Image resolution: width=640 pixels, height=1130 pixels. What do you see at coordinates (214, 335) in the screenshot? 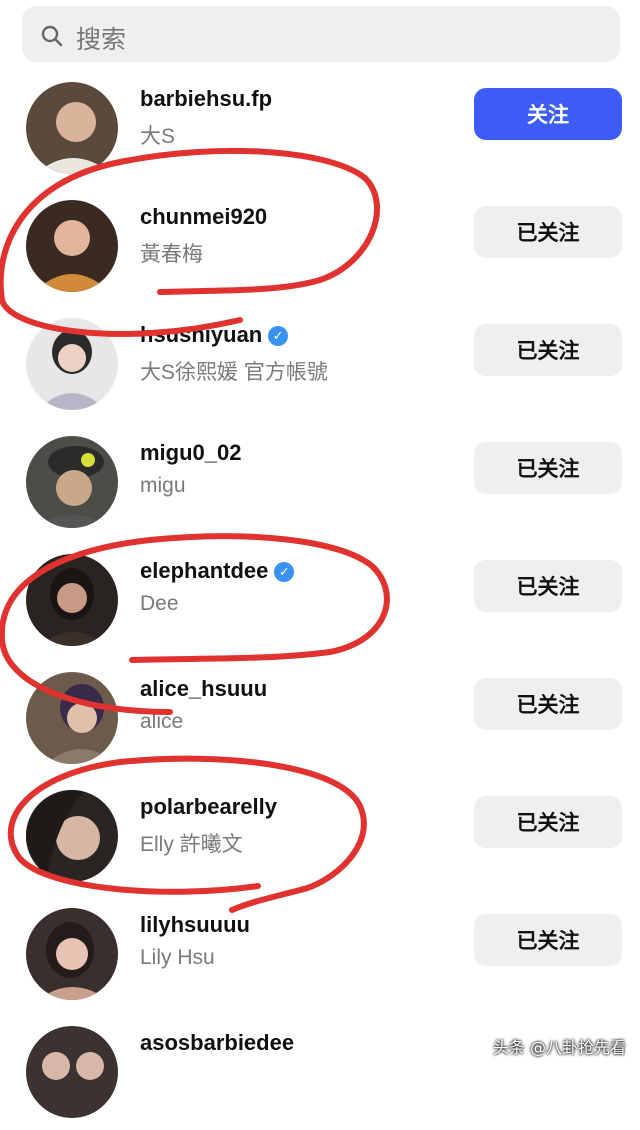
I see `username: hsushiyuan ✓` at bounding box center [214, 335].